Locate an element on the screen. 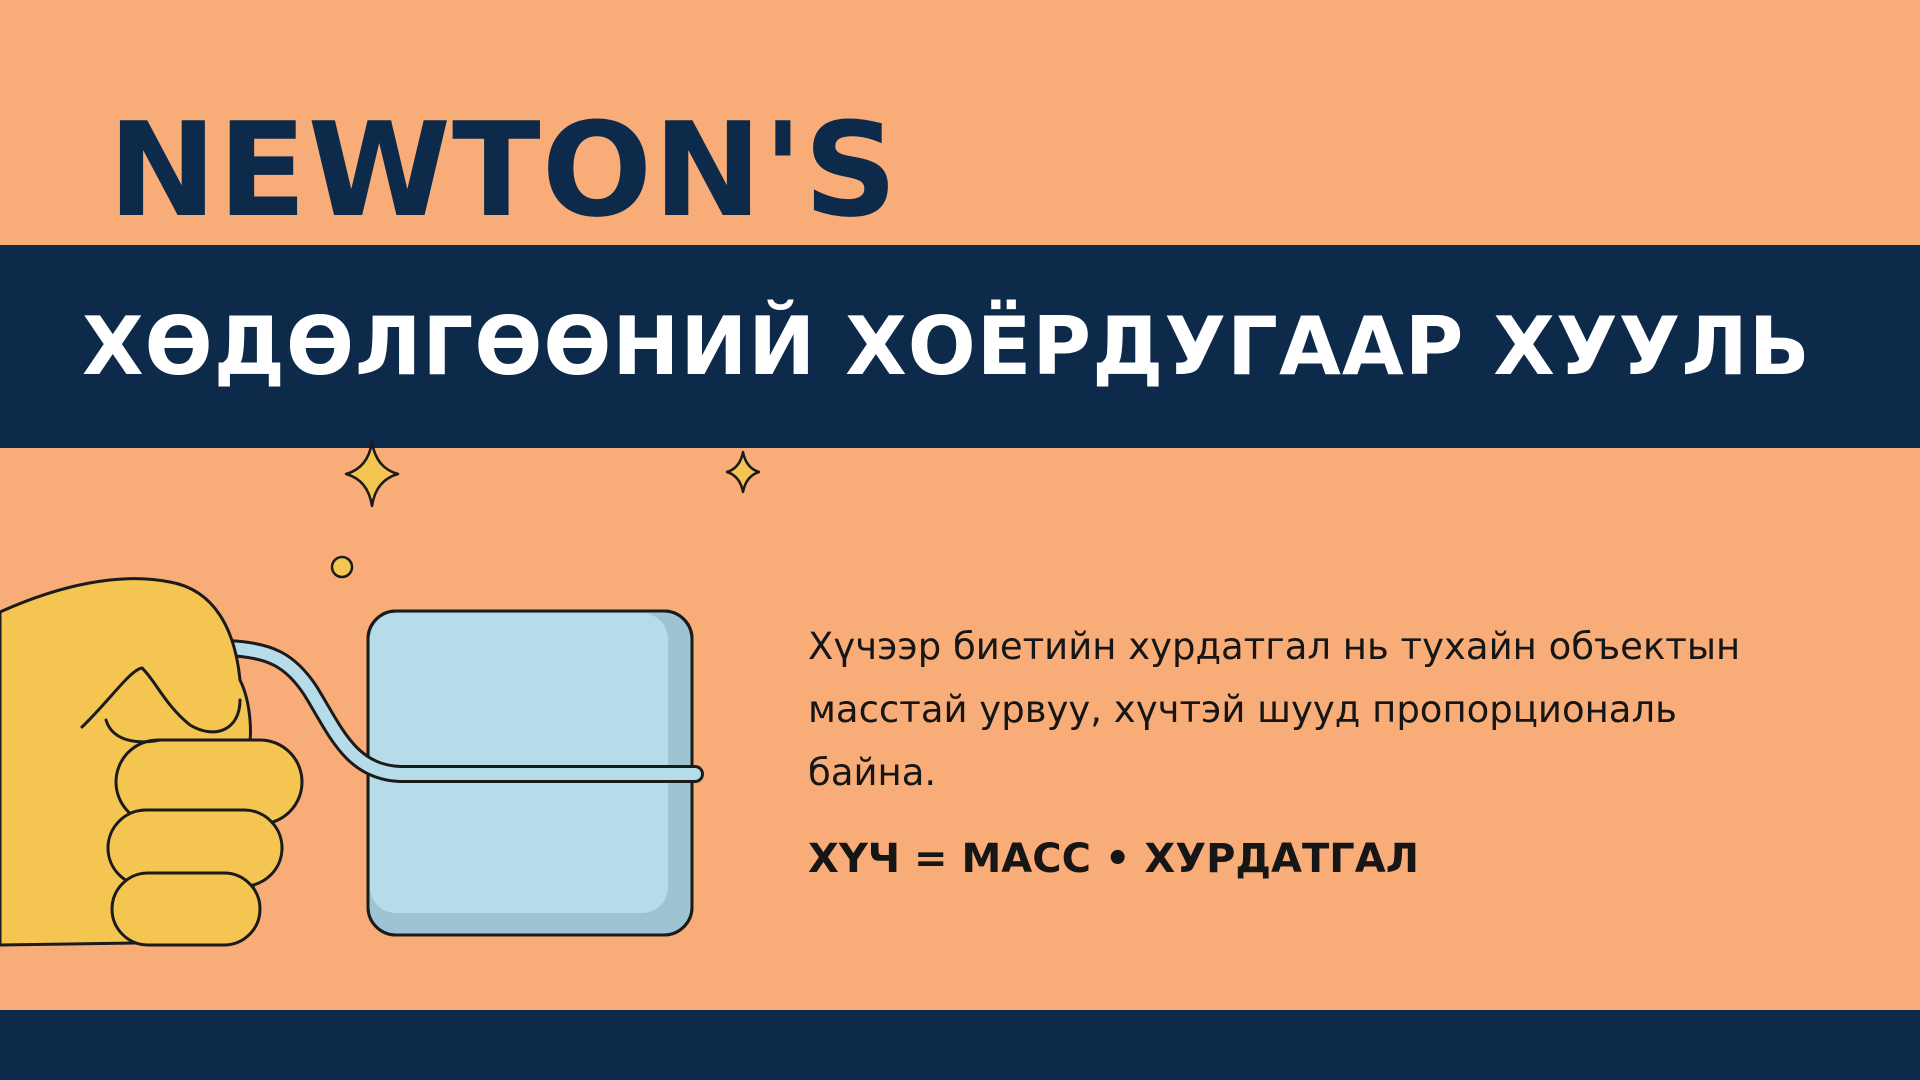  banner-title: ХӨДӨЛГӨӨНИЙ ХОЁРДУГААР ХУУЛЬ is located at coordinates (946, 346).